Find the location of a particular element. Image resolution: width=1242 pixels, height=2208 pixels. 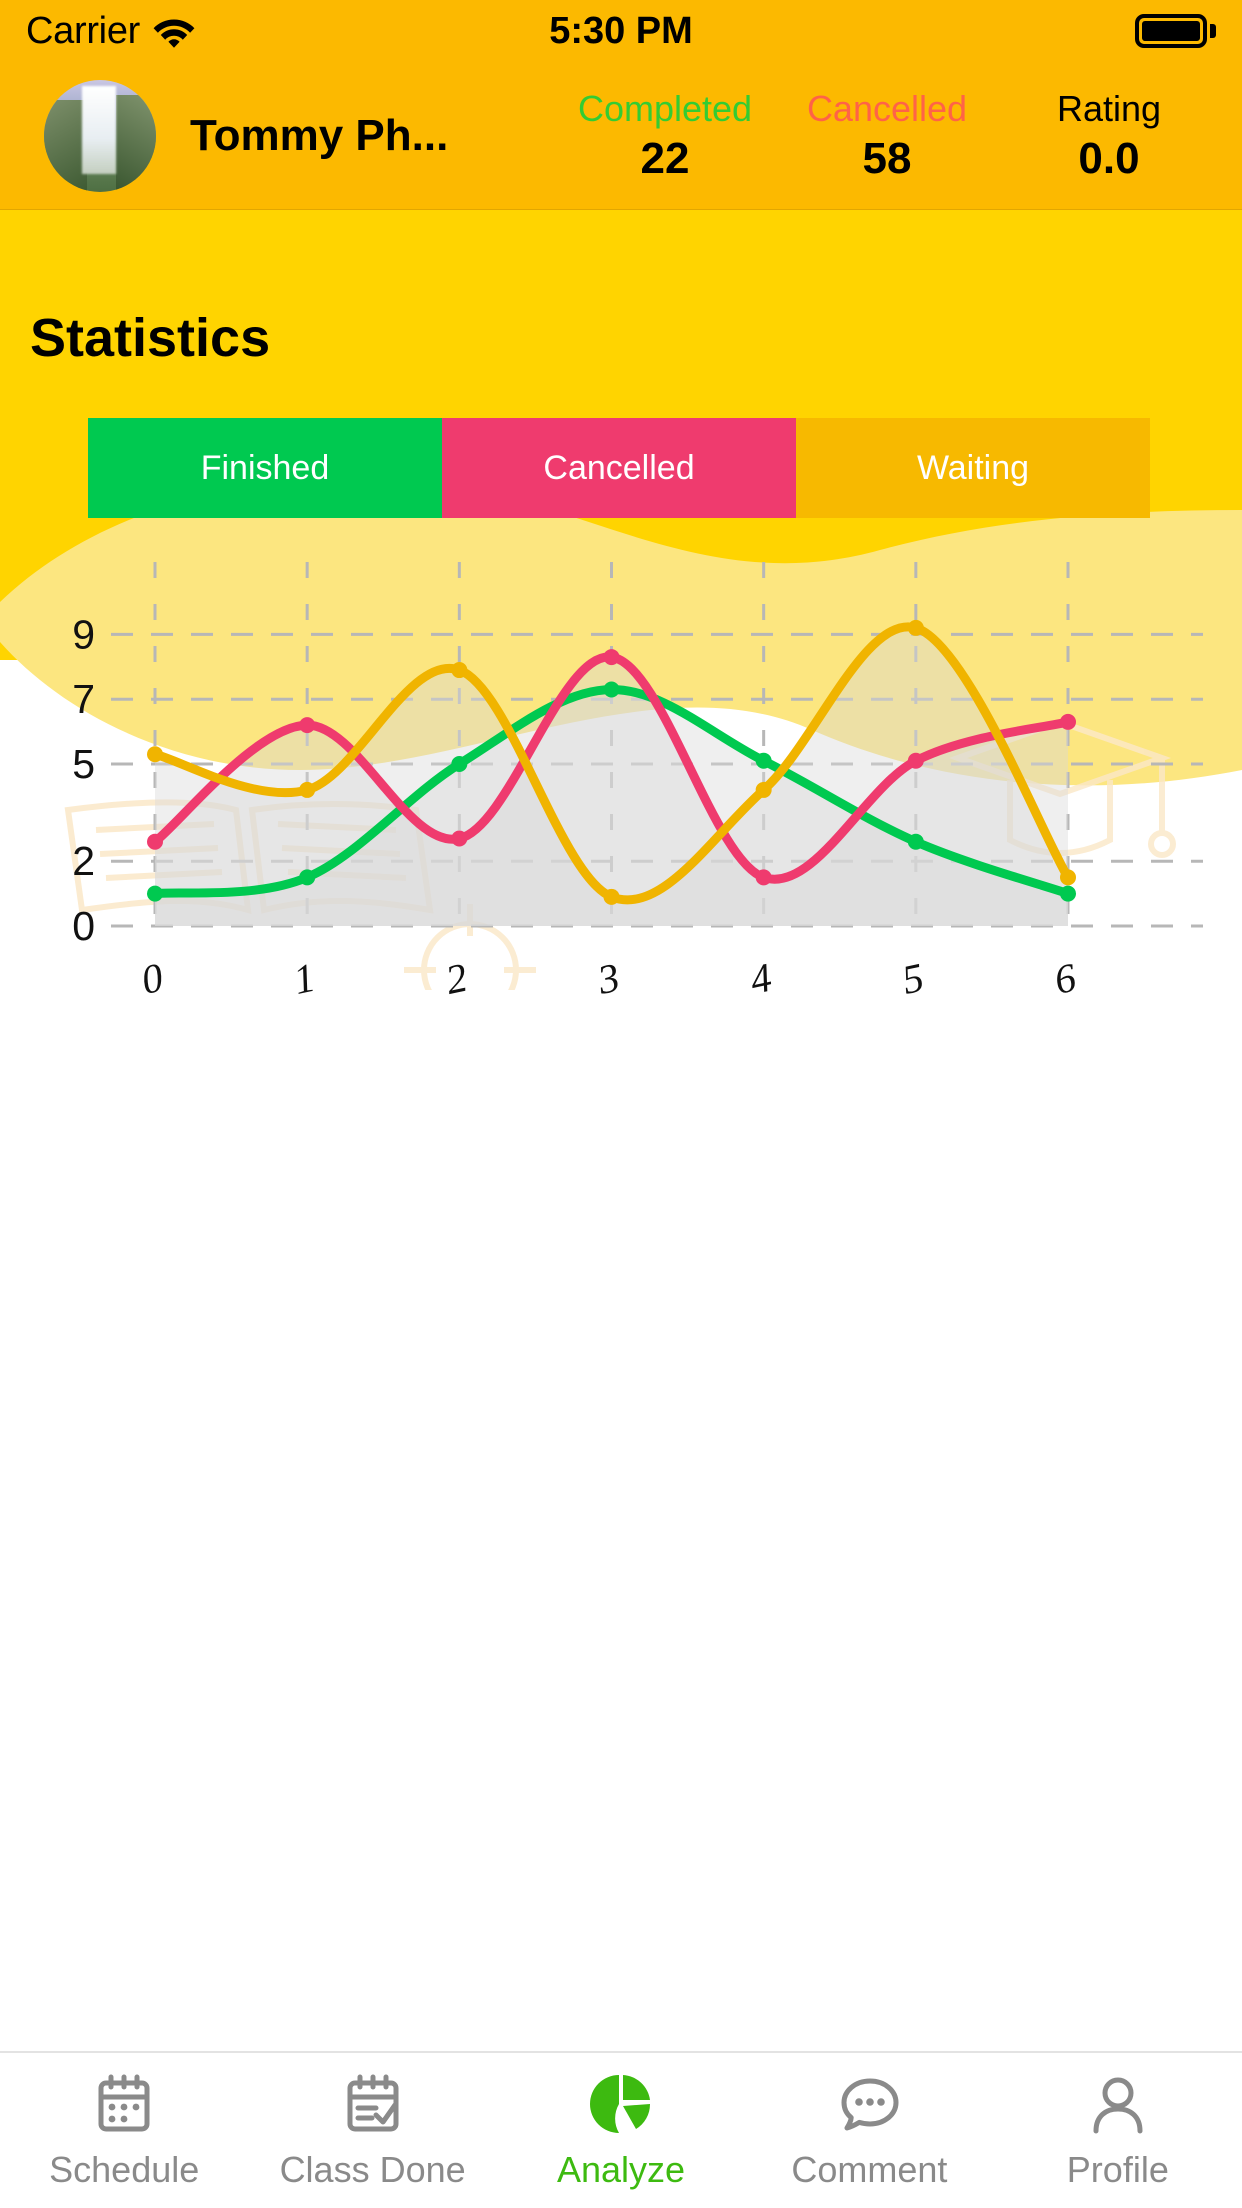

nav-item-profile-label: Profile is located at coordinates (1117, 2169).